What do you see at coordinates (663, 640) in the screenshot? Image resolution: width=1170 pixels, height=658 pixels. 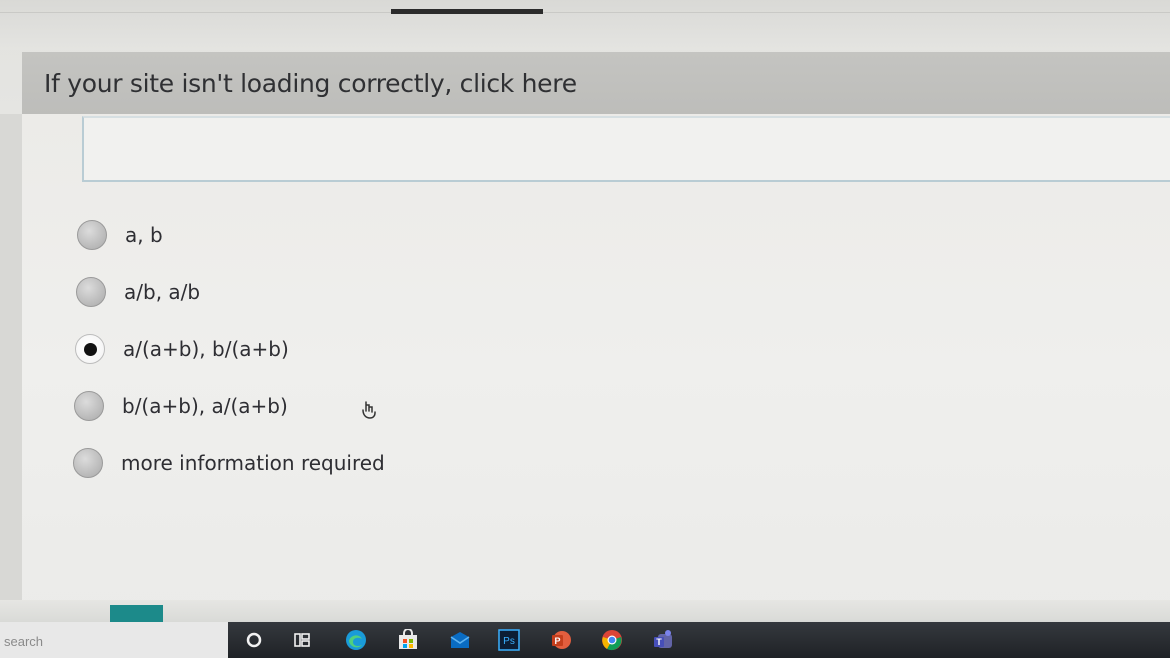 I see `teams-icon: T` at bounding box center [663, 640].